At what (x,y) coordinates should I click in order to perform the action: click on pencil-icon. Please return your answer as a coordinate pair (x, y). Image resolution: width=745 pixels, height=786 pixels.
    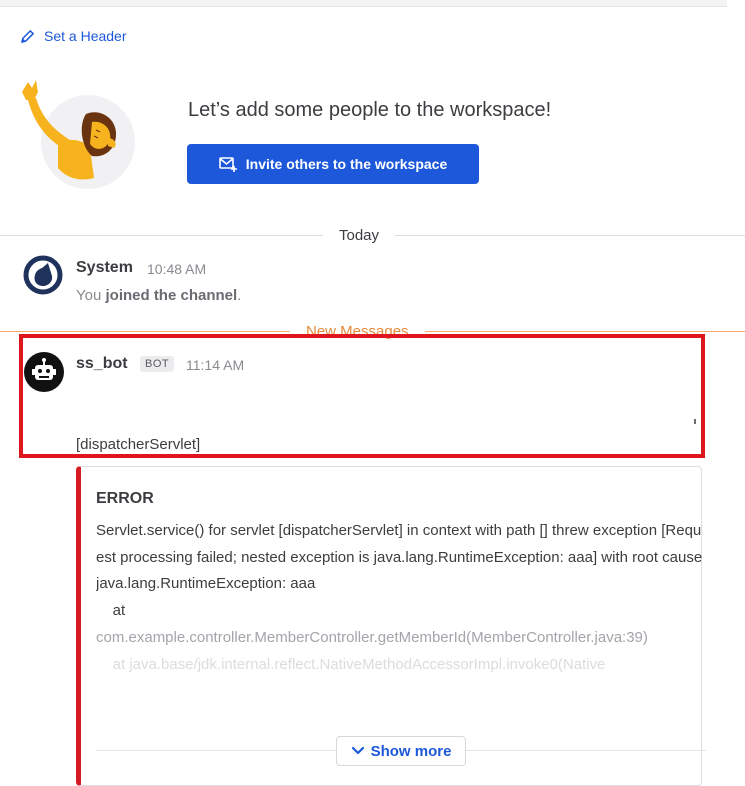
    Looking at the image, I should click on (27, 36).